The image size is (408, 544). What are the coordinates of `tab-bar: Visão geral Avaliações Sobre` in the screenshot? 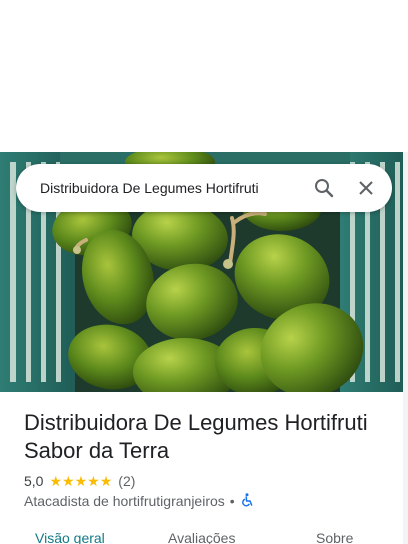 It's located at (204, 537).